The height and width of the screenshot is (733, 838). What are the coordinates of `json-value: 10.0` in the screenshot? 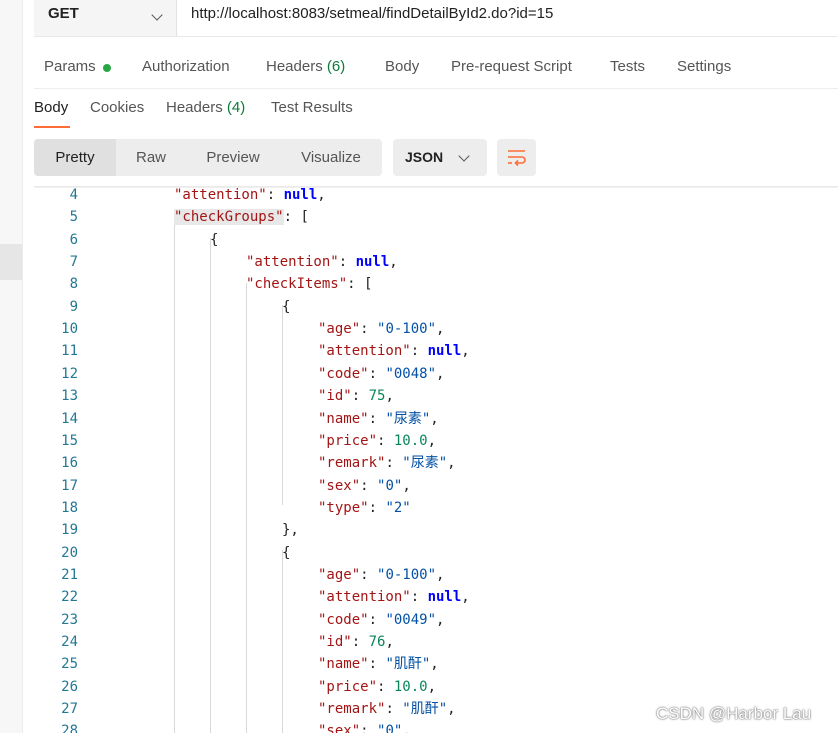 It's located at (410, 440).